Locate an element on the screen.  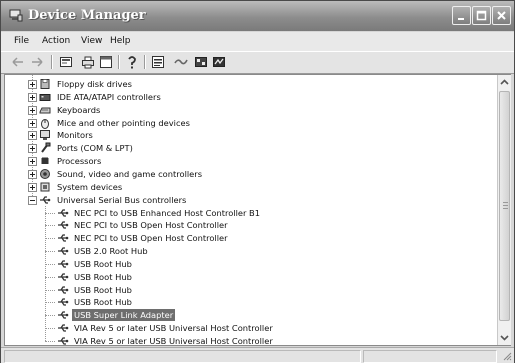
resize-grip-icon is located at coordinates (507, 356).